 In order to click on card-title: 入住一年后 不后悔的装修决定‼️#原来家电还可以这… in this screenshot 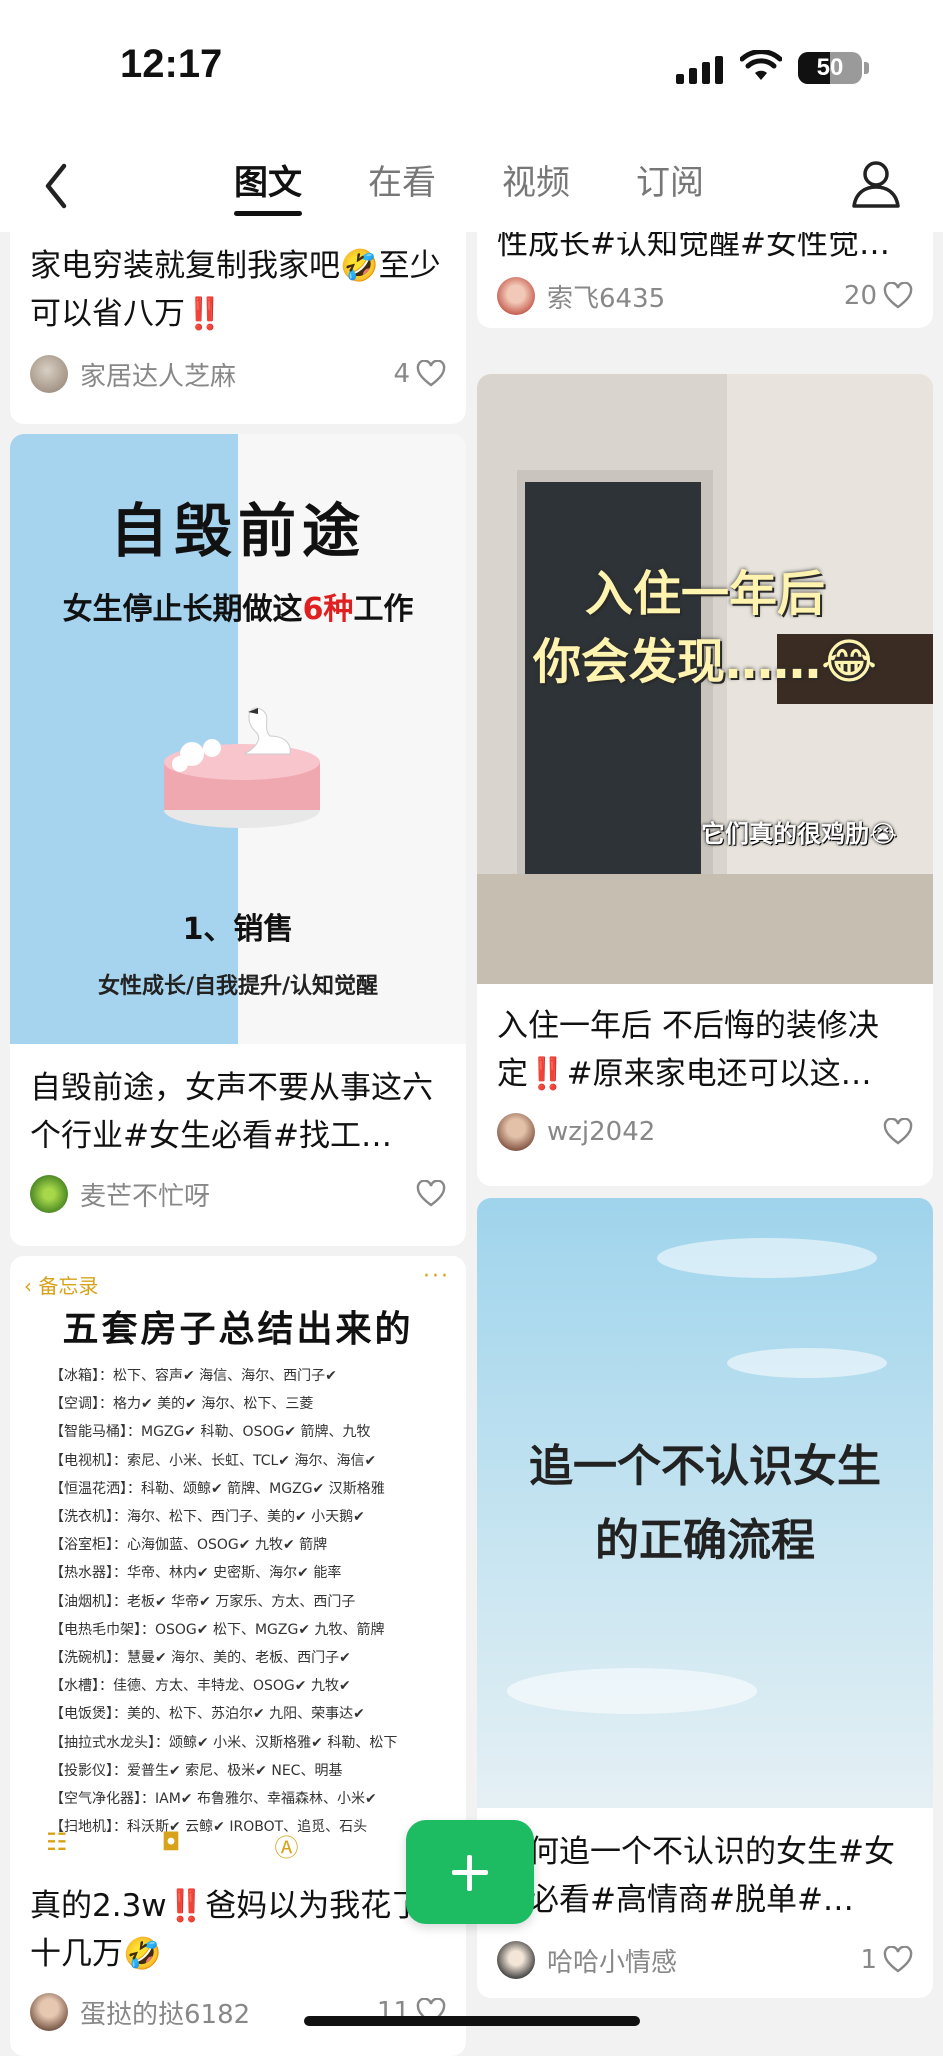, I will do `click(688, 1050)`.